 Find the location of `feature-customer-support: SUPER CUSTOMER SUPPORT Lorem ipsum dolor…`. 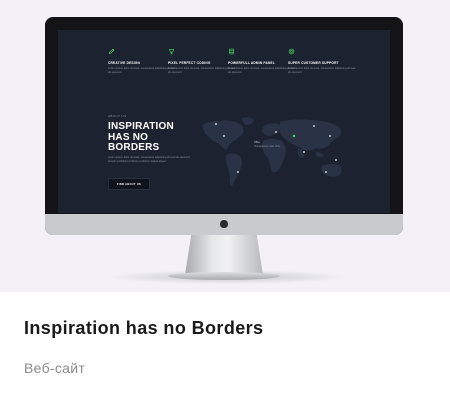

feature-customer-support: SUPER CUSTOMER SUPPORT Lorem ipsum dolor… is located at coordinates (323, 61).